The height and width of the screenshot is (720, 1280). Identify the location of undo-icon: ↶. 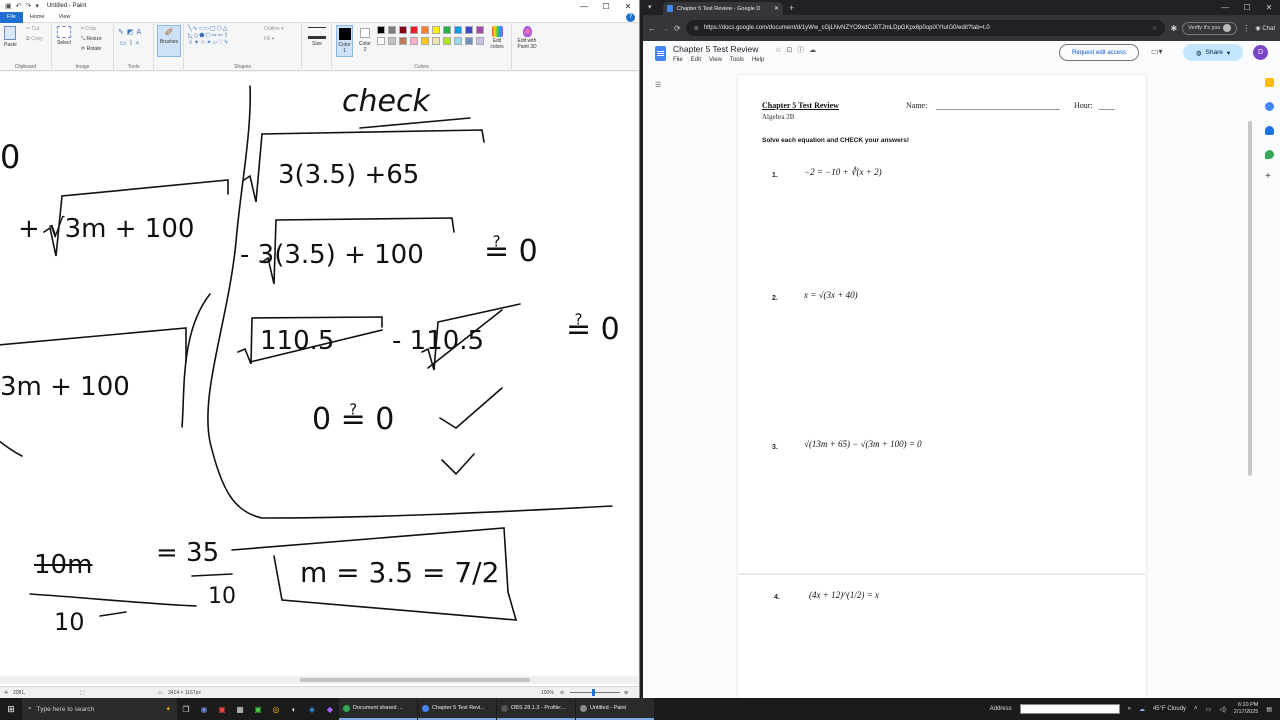
(19, 6).